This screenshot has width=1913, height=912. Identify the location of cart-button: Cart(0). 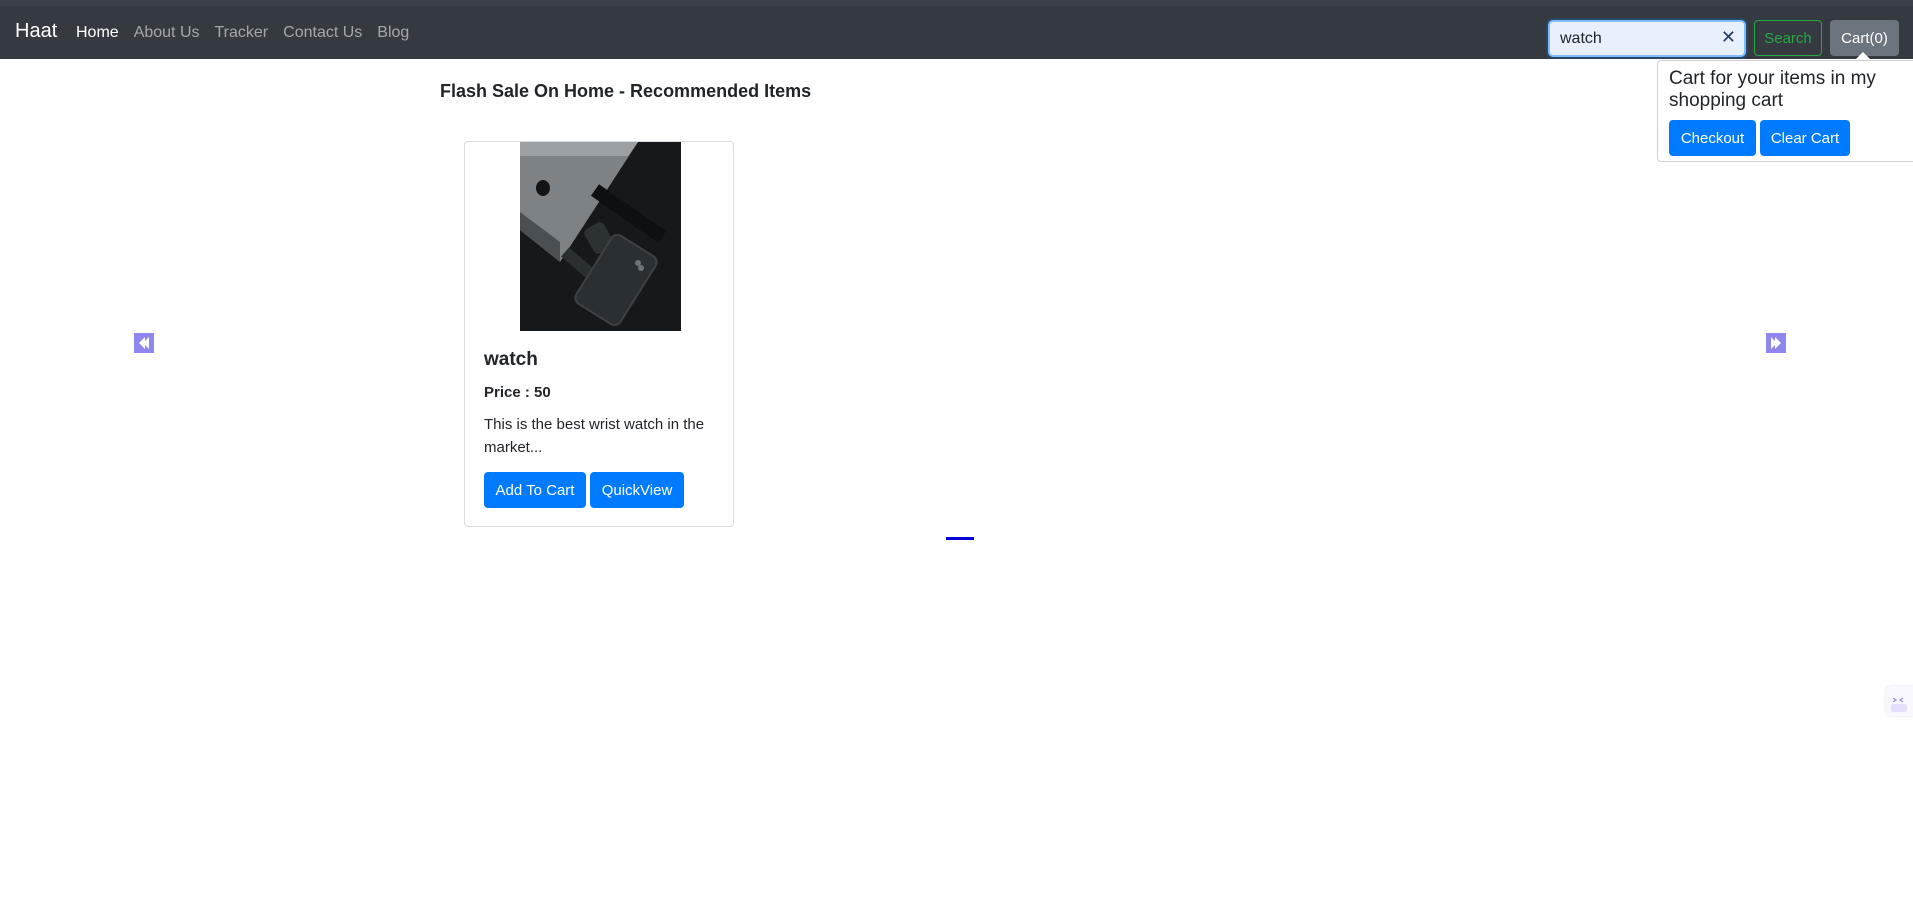
(1864, 38).